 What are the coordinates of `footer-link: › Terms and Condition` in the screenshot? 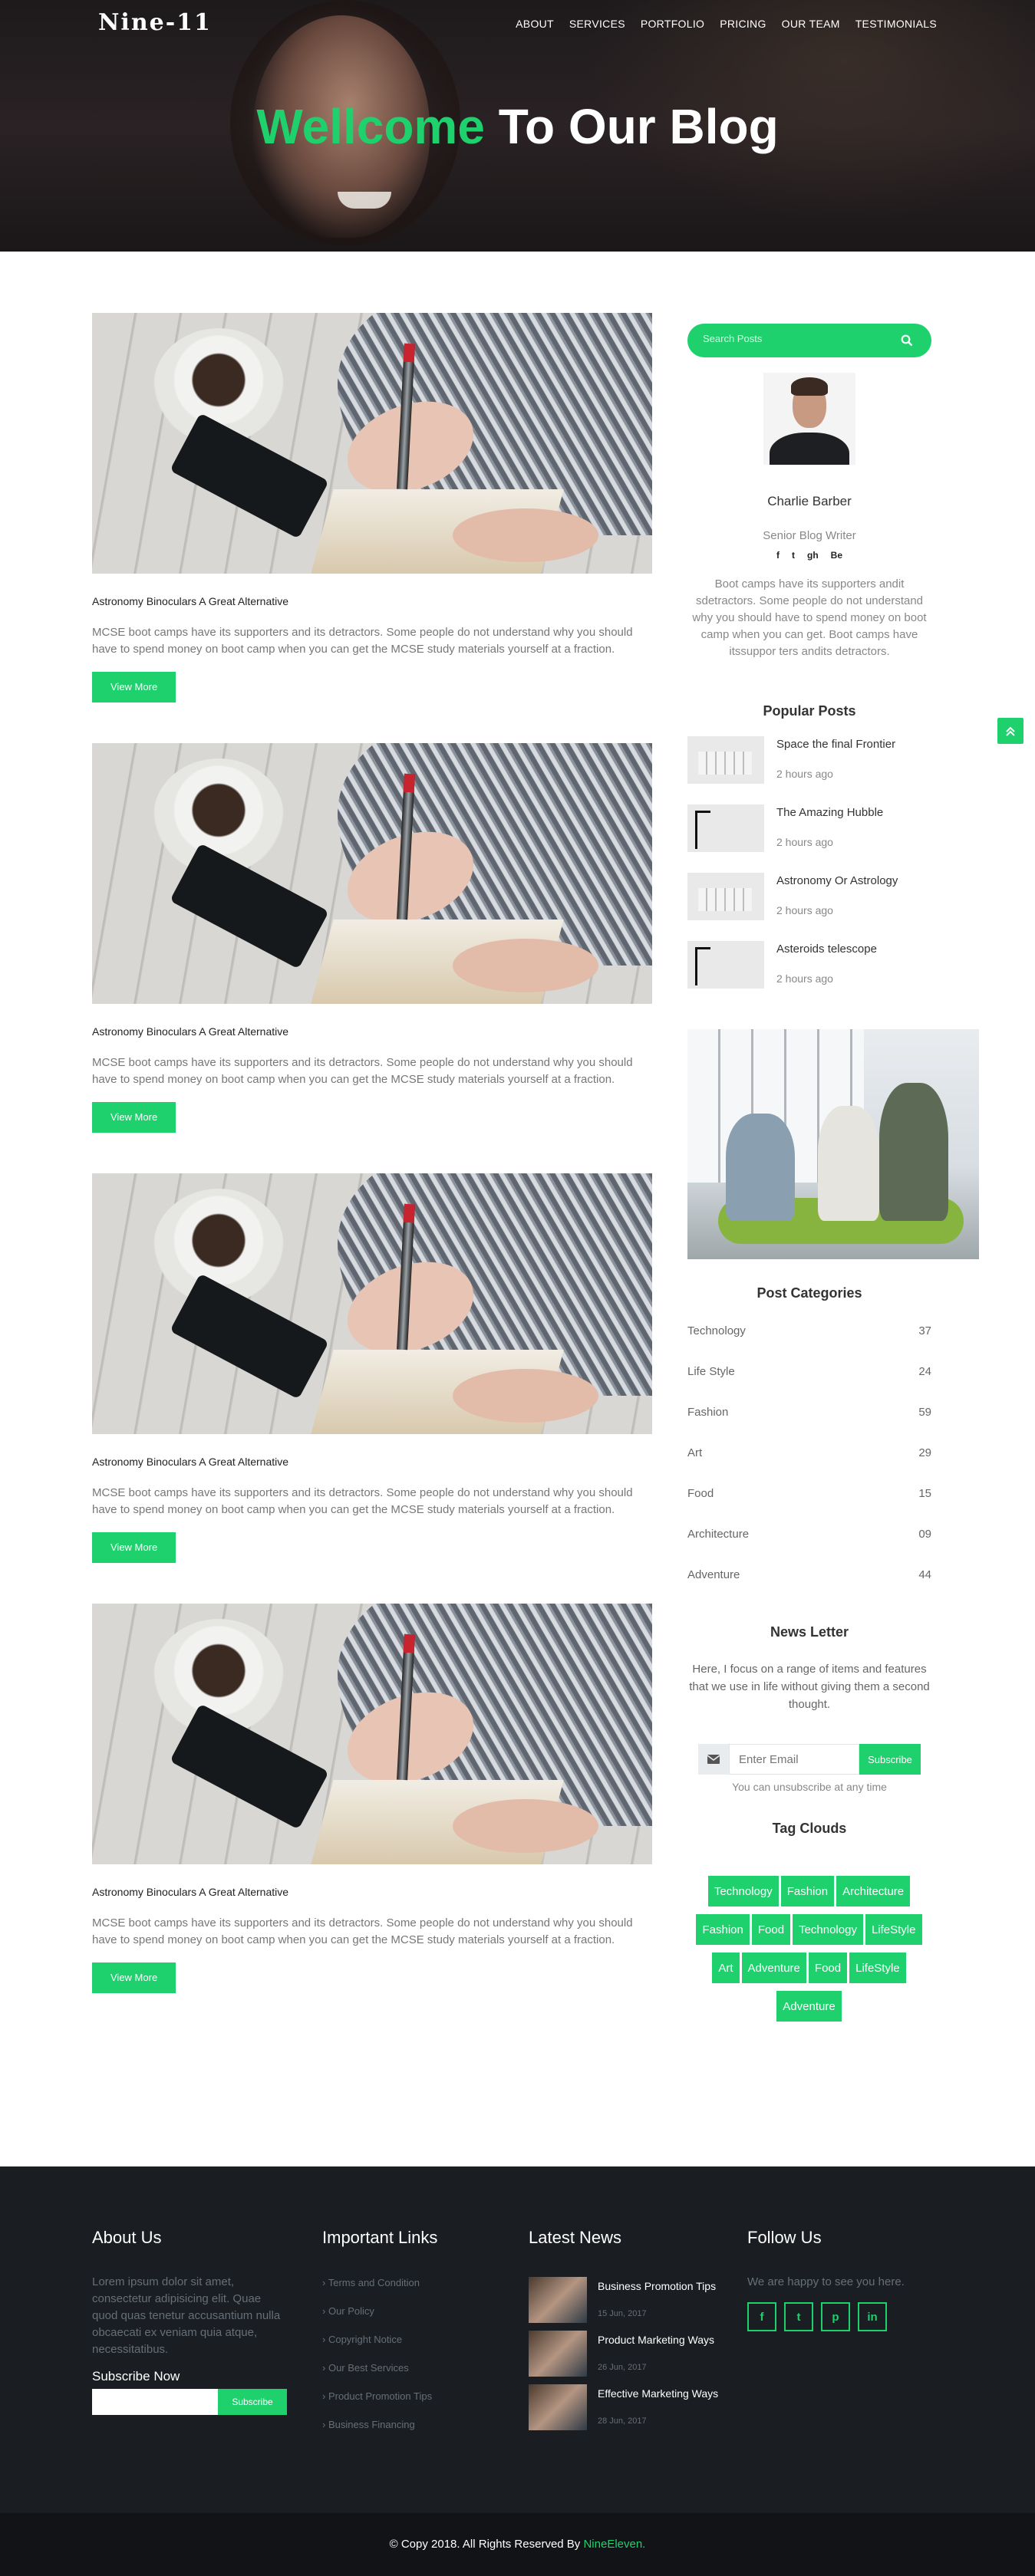 It's located at (379, 2291).